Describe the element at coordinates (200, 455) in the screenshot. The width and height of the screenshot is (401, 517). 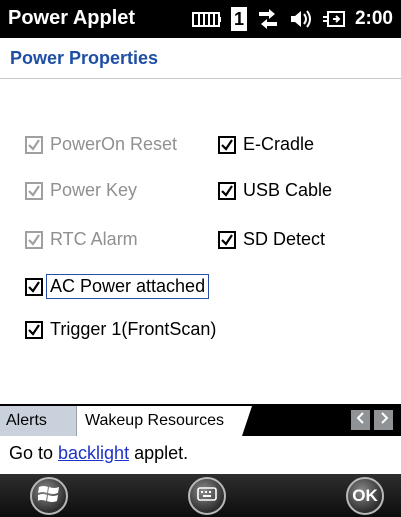
I see `backlight-row: Go to backlight applet.` at that location.